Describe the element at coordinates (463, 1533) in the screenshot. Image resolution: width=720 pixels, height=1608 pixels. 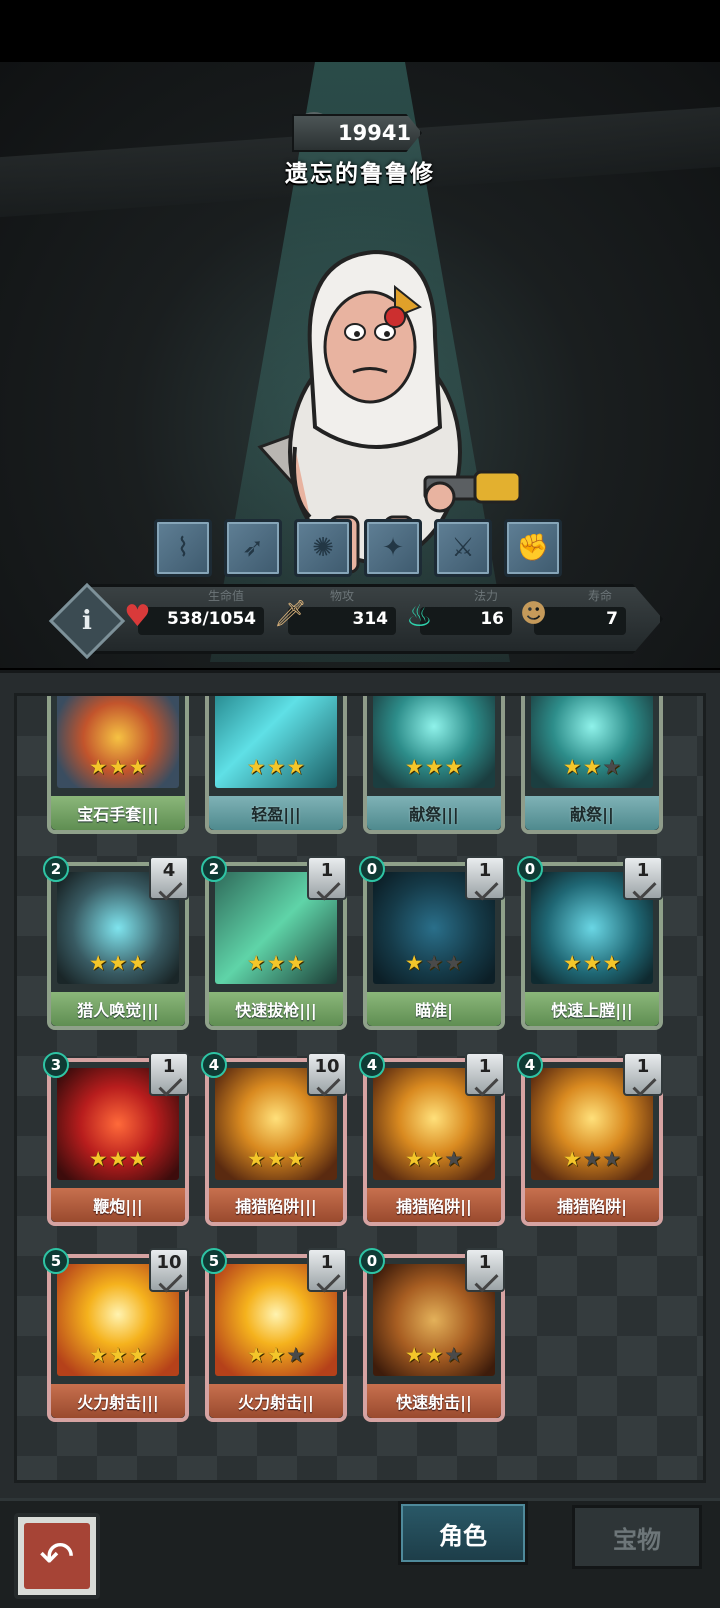
I see `tab-character: 角色` at that location.